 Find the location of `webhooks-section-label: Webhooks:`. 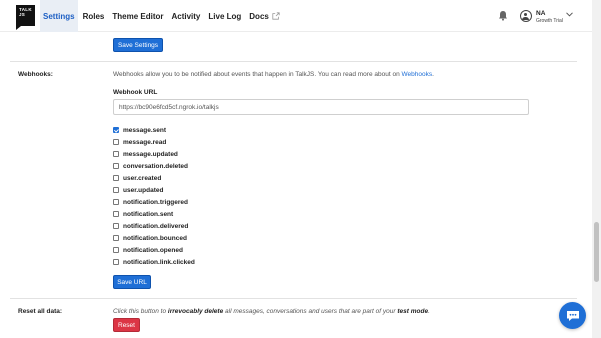

webhooks-section-label: Webhooks: is located at coordinates (35, 74).